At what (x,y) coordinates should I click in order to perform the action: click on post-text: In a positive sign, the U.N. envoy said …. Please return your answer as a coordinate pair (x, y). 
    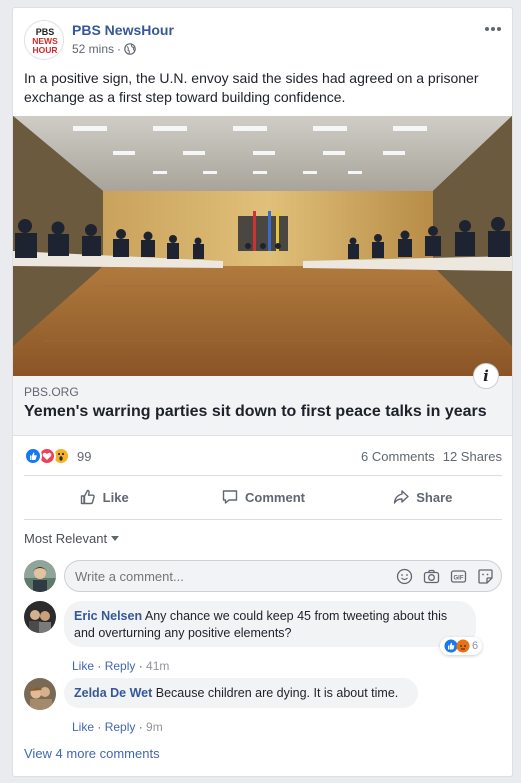
    Looking at the image, I should click on (251, 87).